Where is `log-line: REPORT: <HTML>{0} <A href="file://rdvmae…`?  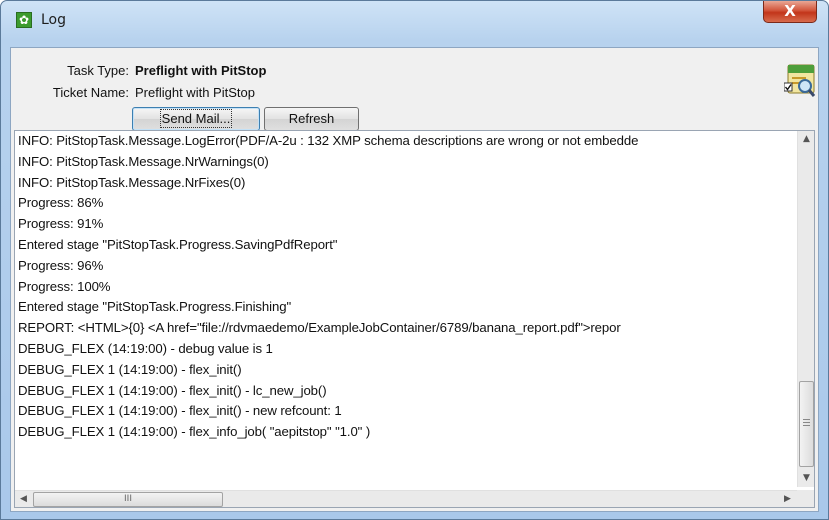 log-line: REPORT: <HTML>{0} <A href="file://rdvmae… is located at coordinates (319, 328).